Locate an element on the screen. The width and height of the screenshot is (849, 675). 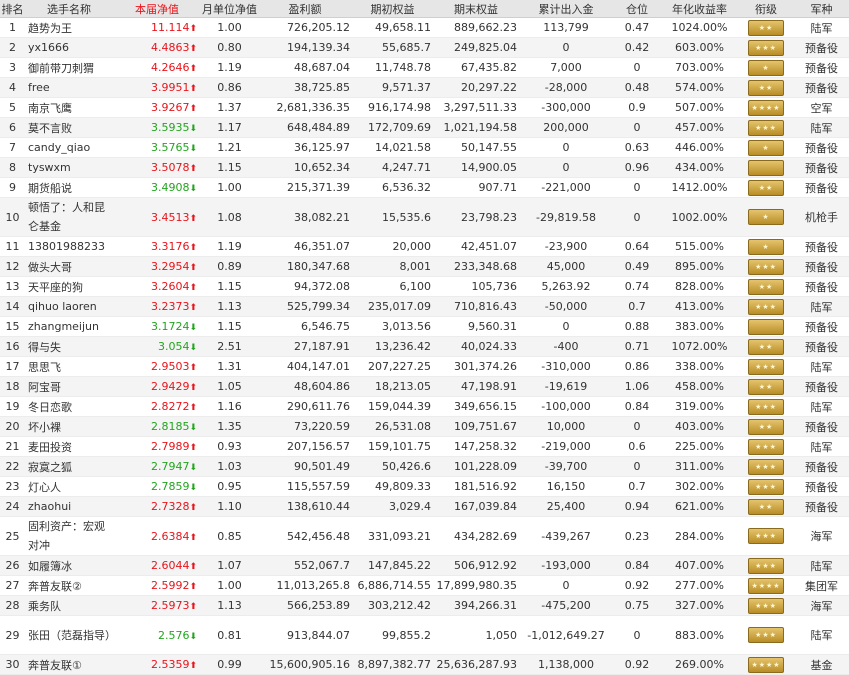
col-header: 期末权益 is located at coordinates (476, 9).